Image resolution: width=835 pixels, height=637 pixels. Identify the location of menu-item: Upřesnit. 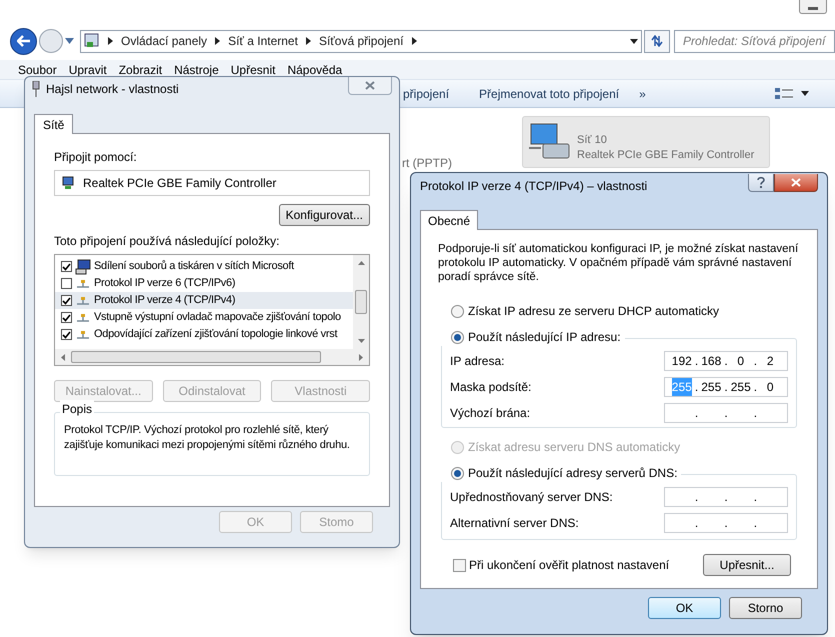
(253, 69).